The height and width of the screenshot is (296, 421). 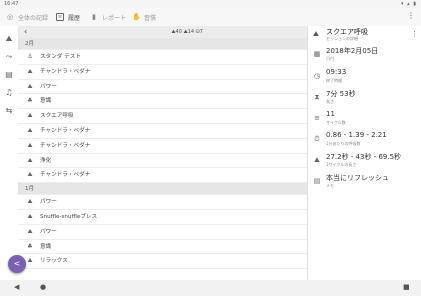 What do you see at coordinates (9, 153) in the screenshot?
I see `left-rail: ⛰ ⤳ ▤ ♫ ⇆` at bounding box center [9, 153].